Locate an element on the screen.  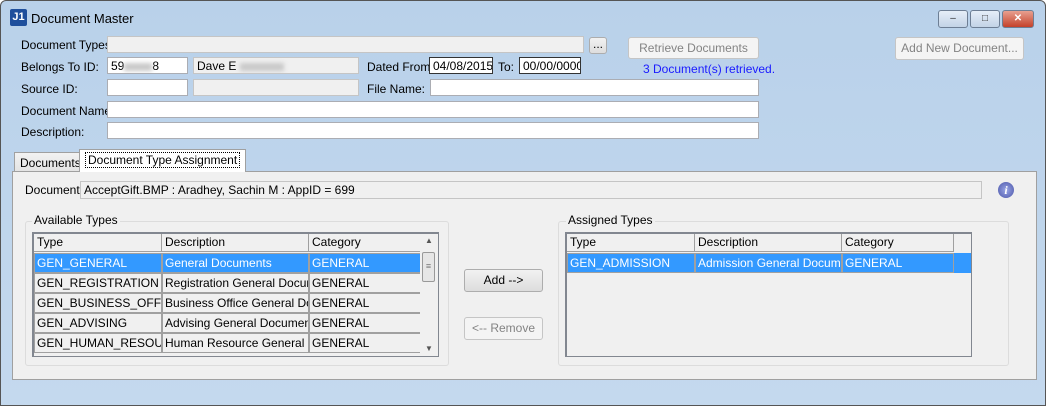
belongs-to-name-field: Dave E is located at coordinates (276, 65).